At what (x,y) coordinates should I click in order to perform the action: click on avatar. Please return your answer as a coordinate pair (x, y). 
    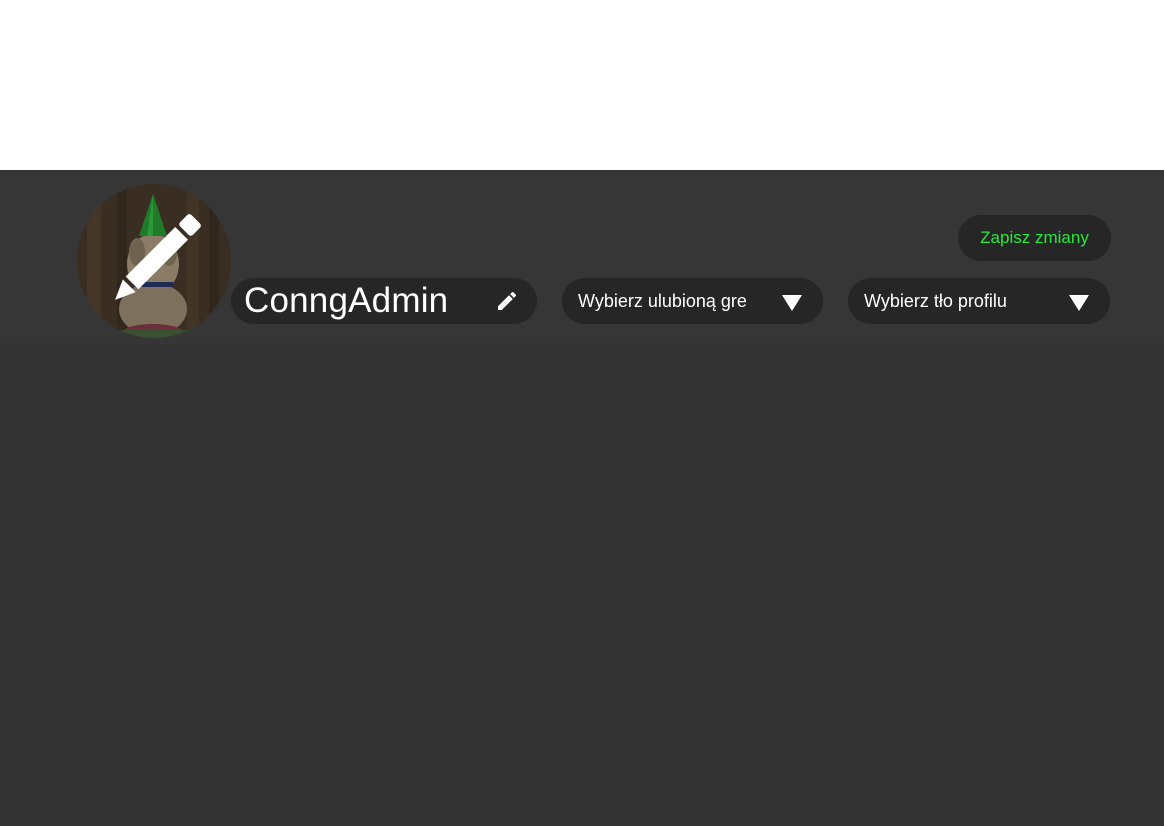
    Looking at the image, I should click on (154, 261).